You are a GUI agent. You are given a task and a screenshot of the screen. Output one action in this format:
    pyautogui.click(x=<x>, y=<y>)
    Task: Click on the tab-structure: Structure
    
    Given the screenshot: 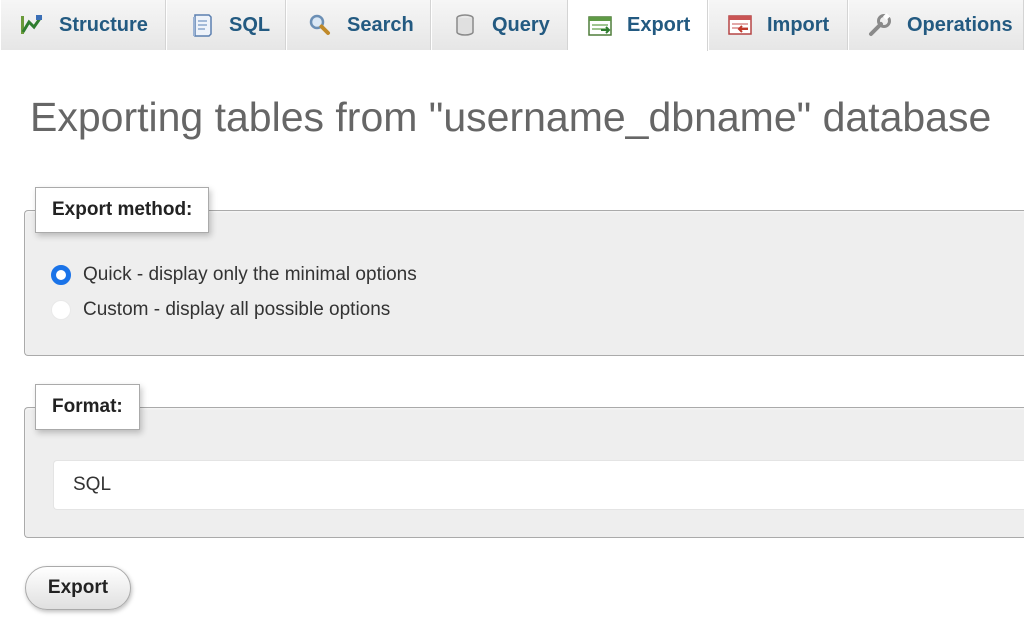 What is the action you would take?
    pyautogui.click(x=83, y=25)
    